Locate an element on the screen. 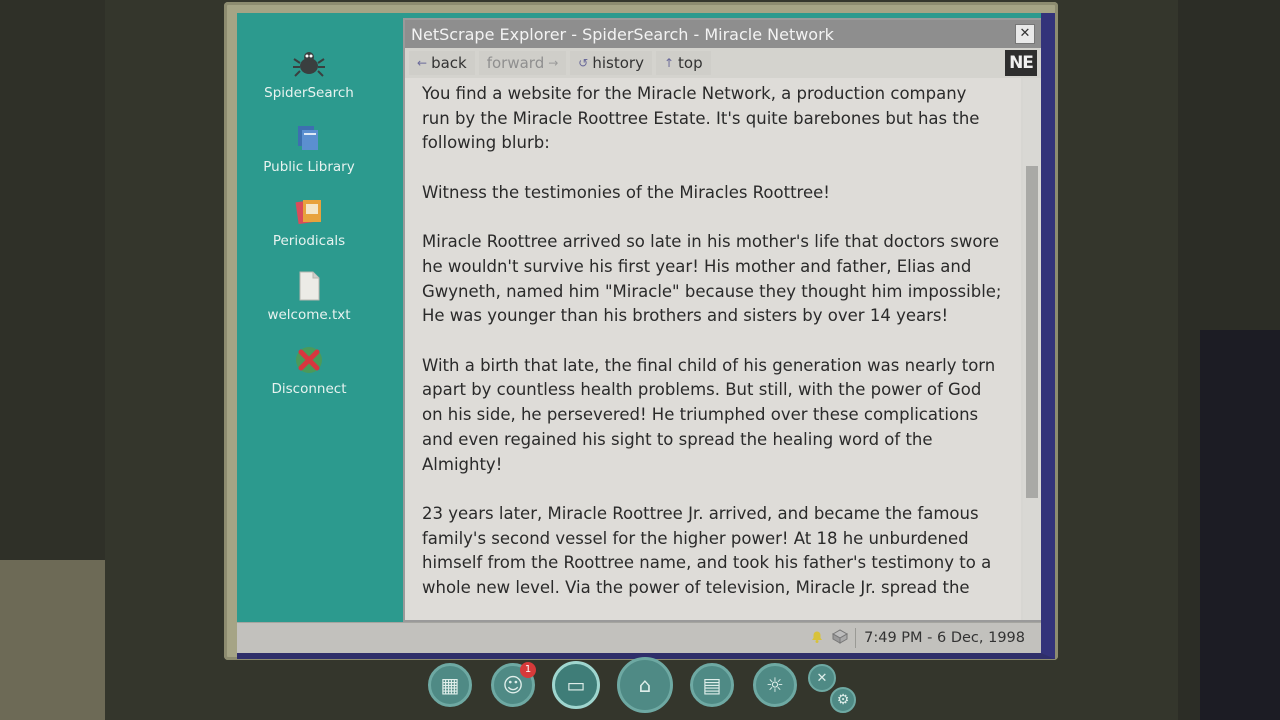  system-tray: 7:49 PM - 6 Dec, 1998 is located at coordinates (925, 638).